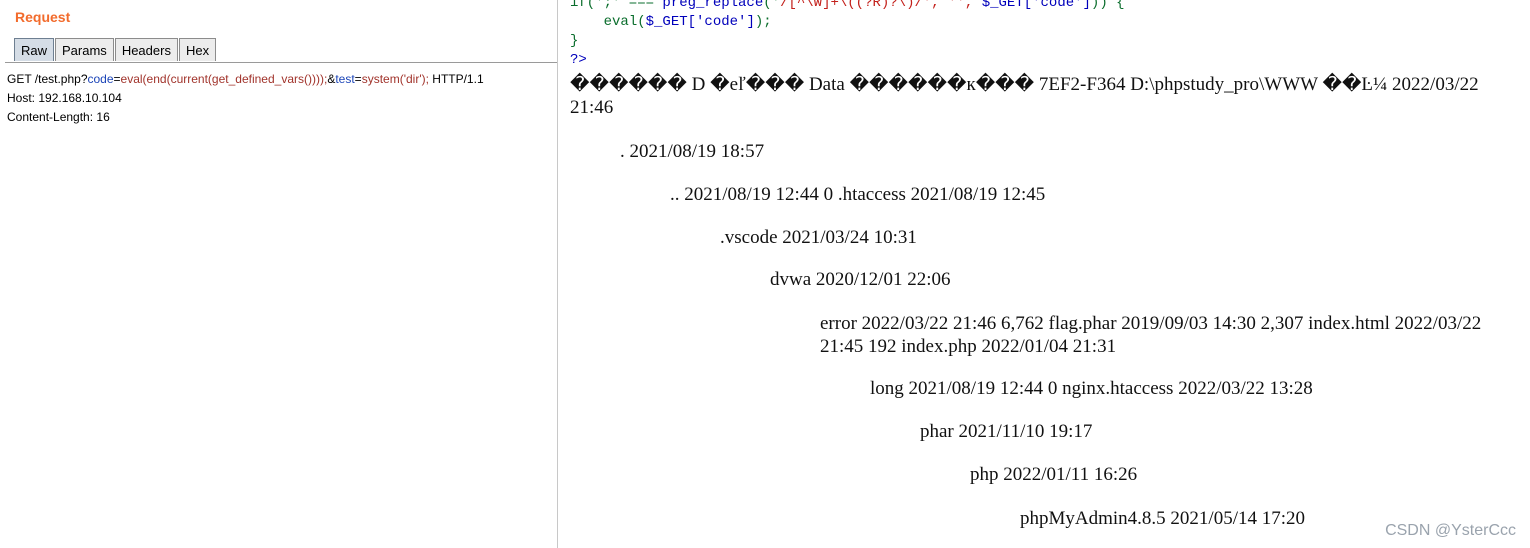 The width and height of the screenshot is (1530, 548). Describe the element at coordinates (851, 5) in the screenshot. I see `code-string: /[^\W]+\((?R)?\)/` at that location.